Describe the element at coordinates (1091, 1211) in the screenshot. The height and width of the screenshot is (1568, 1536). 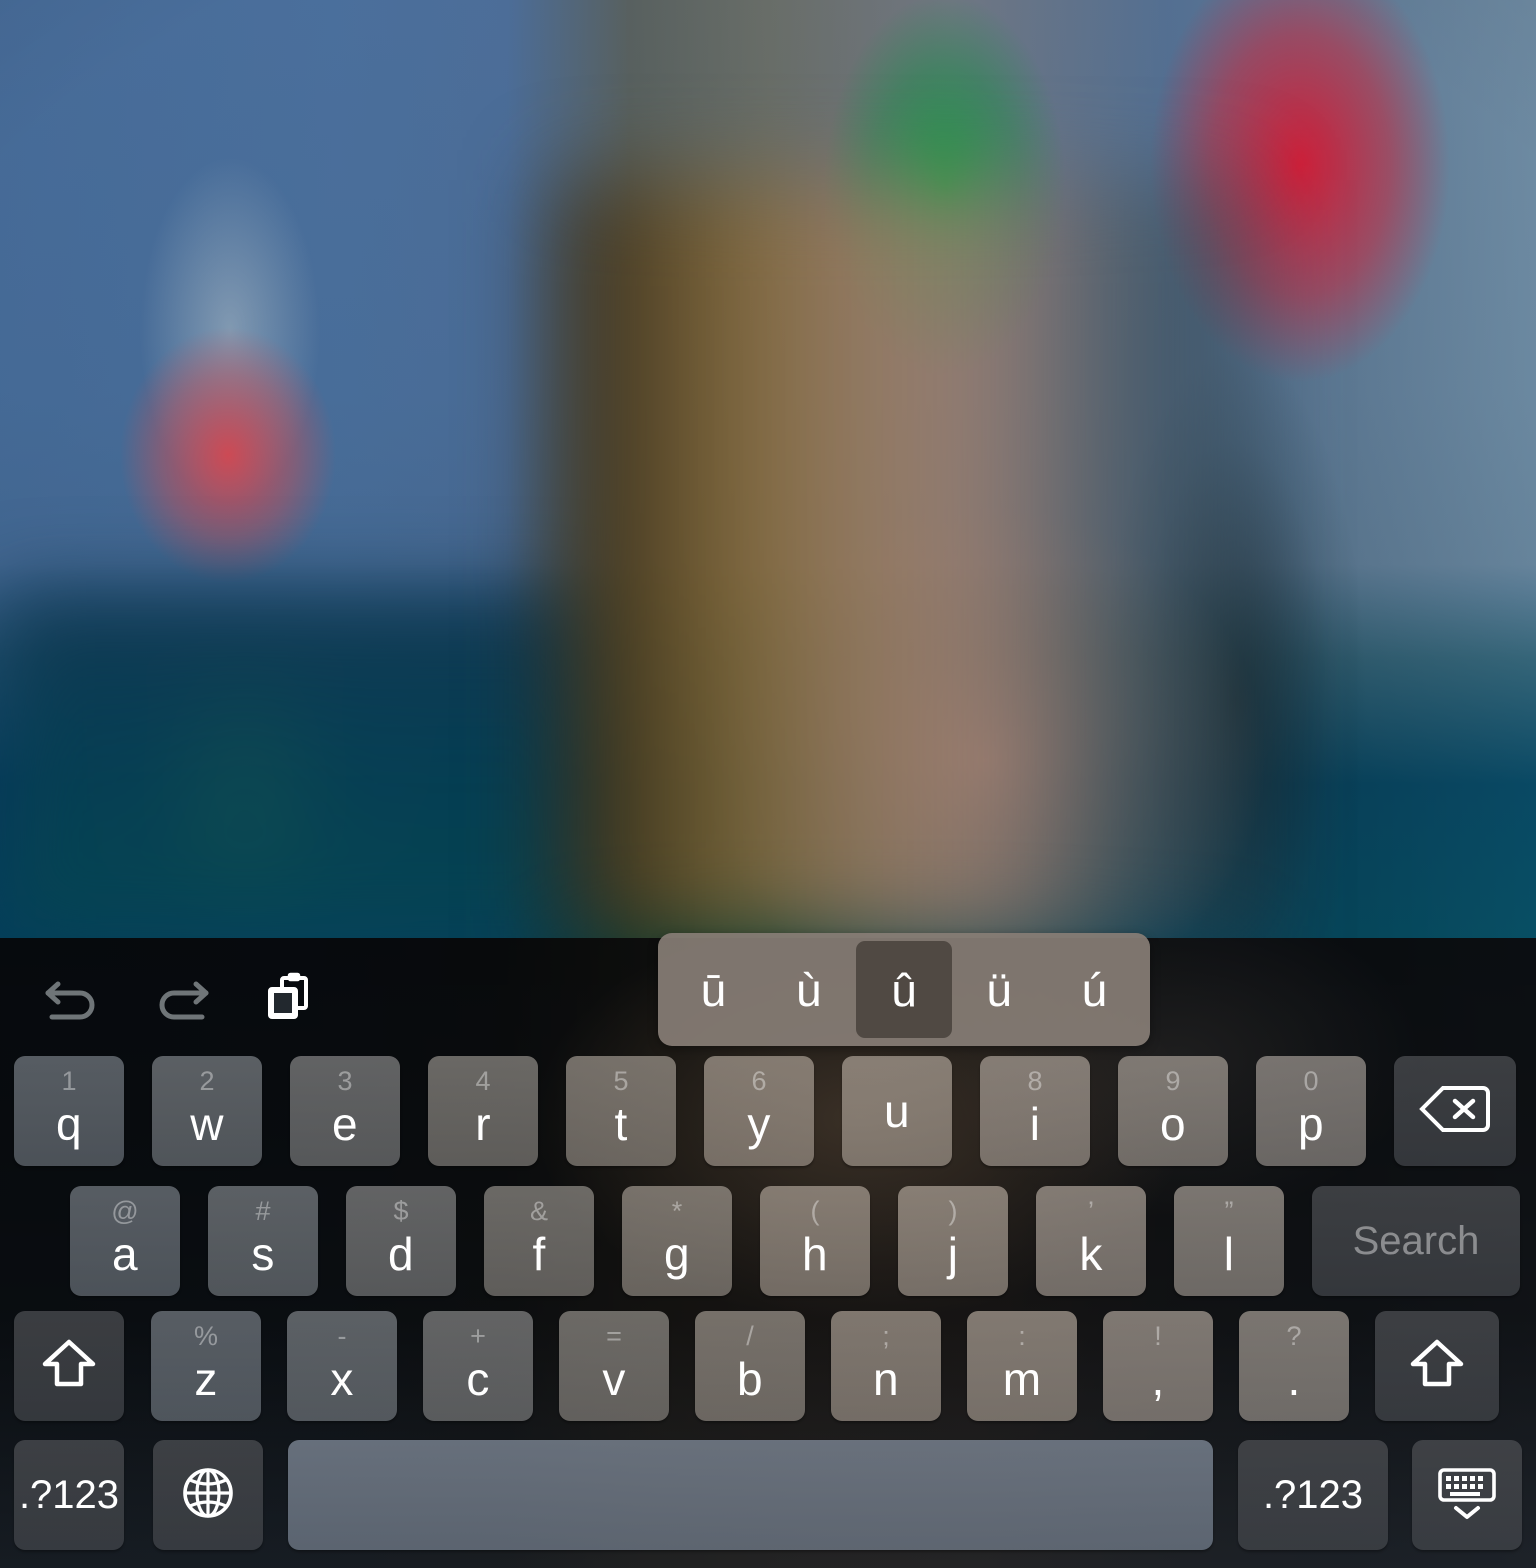
I see `key-k-alt: ’` at that location.